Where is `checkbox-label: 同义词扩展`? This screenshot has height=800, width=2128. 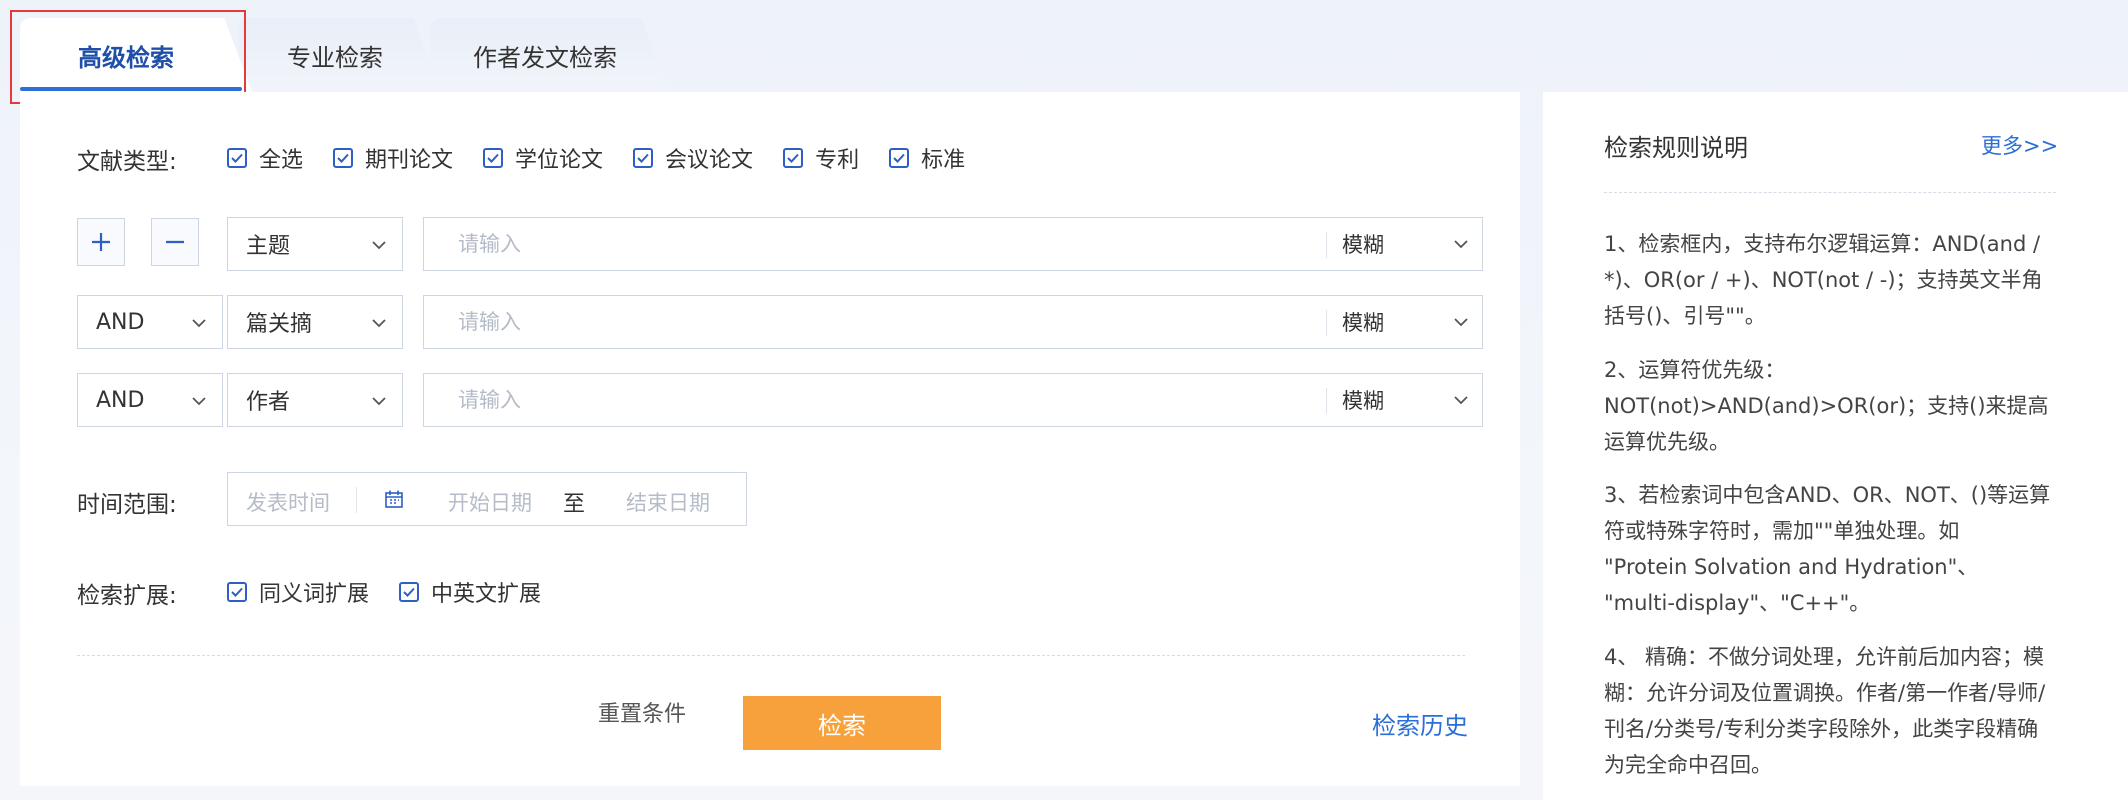
checkbox-label: 同义词扩展 is located at coordinates (314, 594).